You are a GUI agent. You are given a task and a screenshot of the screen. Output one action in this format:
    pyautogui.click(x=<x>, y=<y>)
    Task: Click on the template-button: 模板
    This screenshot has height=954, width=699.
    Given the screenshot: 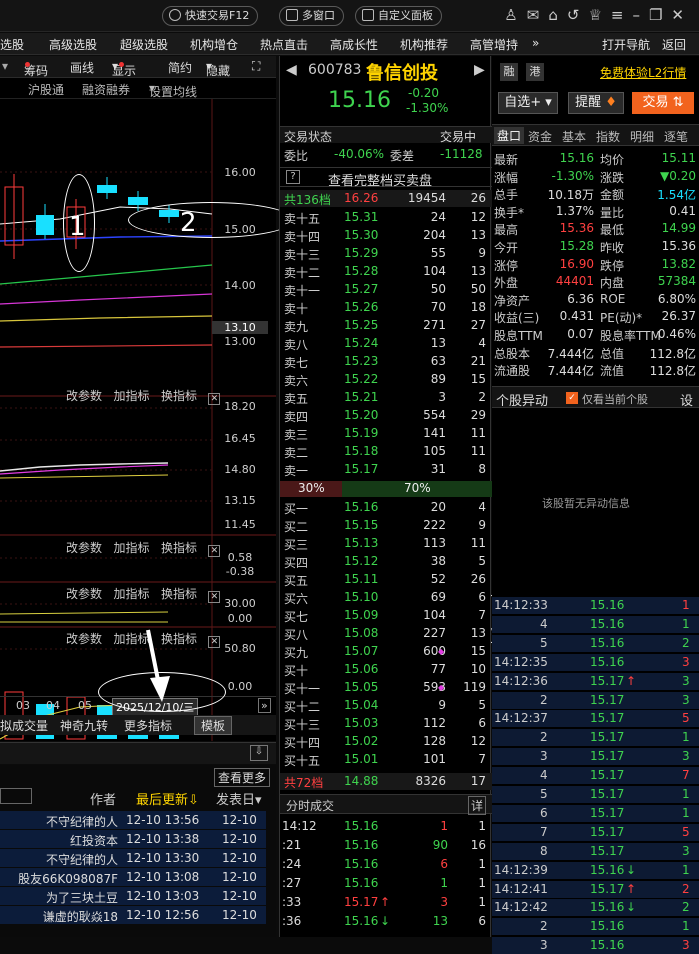 What is the action you would take?
    pyautogui.click(x=213, y=725)
    